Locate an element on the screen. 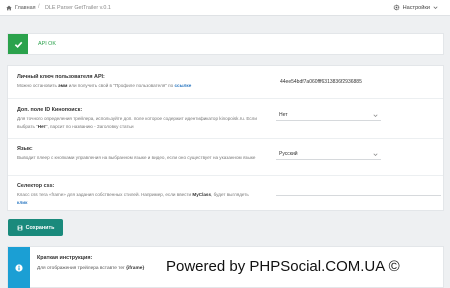  save-icon is located at coordinates (19, 227).